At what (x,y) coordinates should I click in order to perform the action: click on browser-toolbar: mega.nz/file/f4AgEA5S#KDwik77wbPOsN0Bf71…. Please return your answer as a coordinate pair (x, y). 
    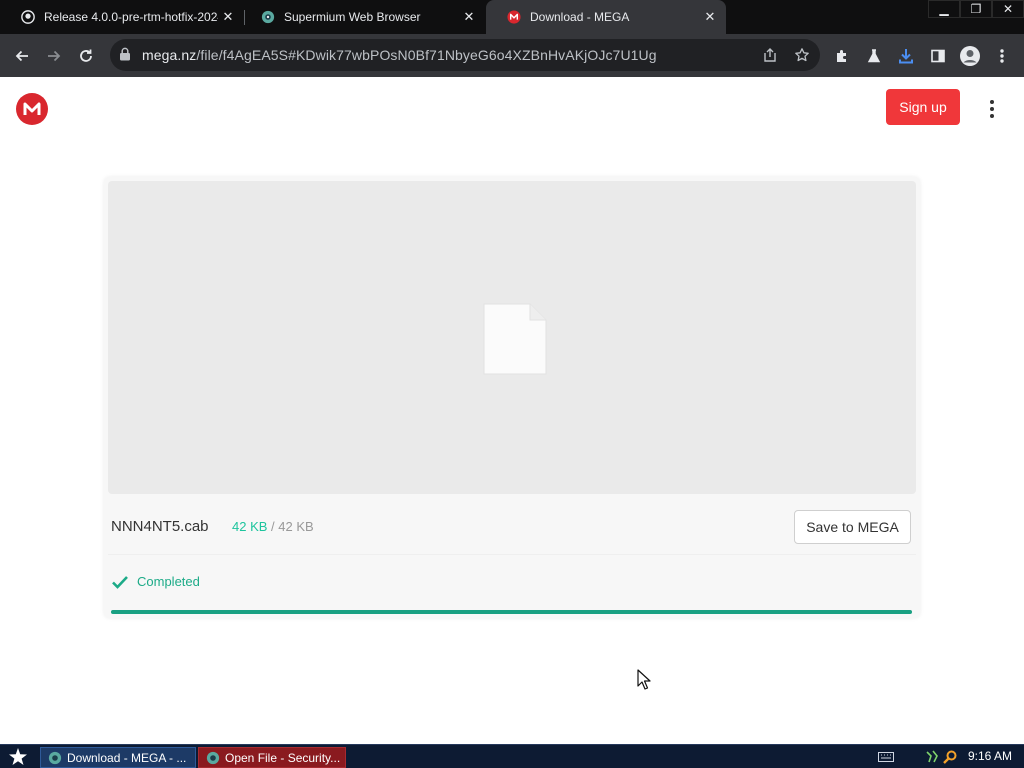
    Looking at the image, I should click on (512, 55).